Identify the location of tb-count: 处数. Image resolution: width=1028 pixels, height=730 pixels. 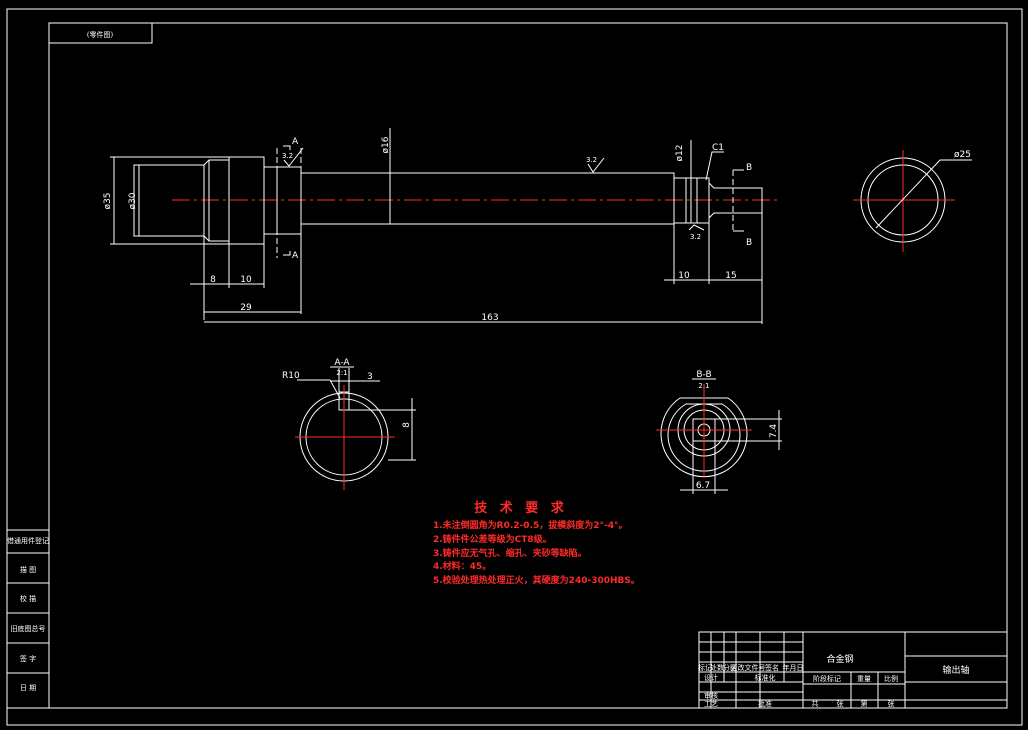
(717, 667).